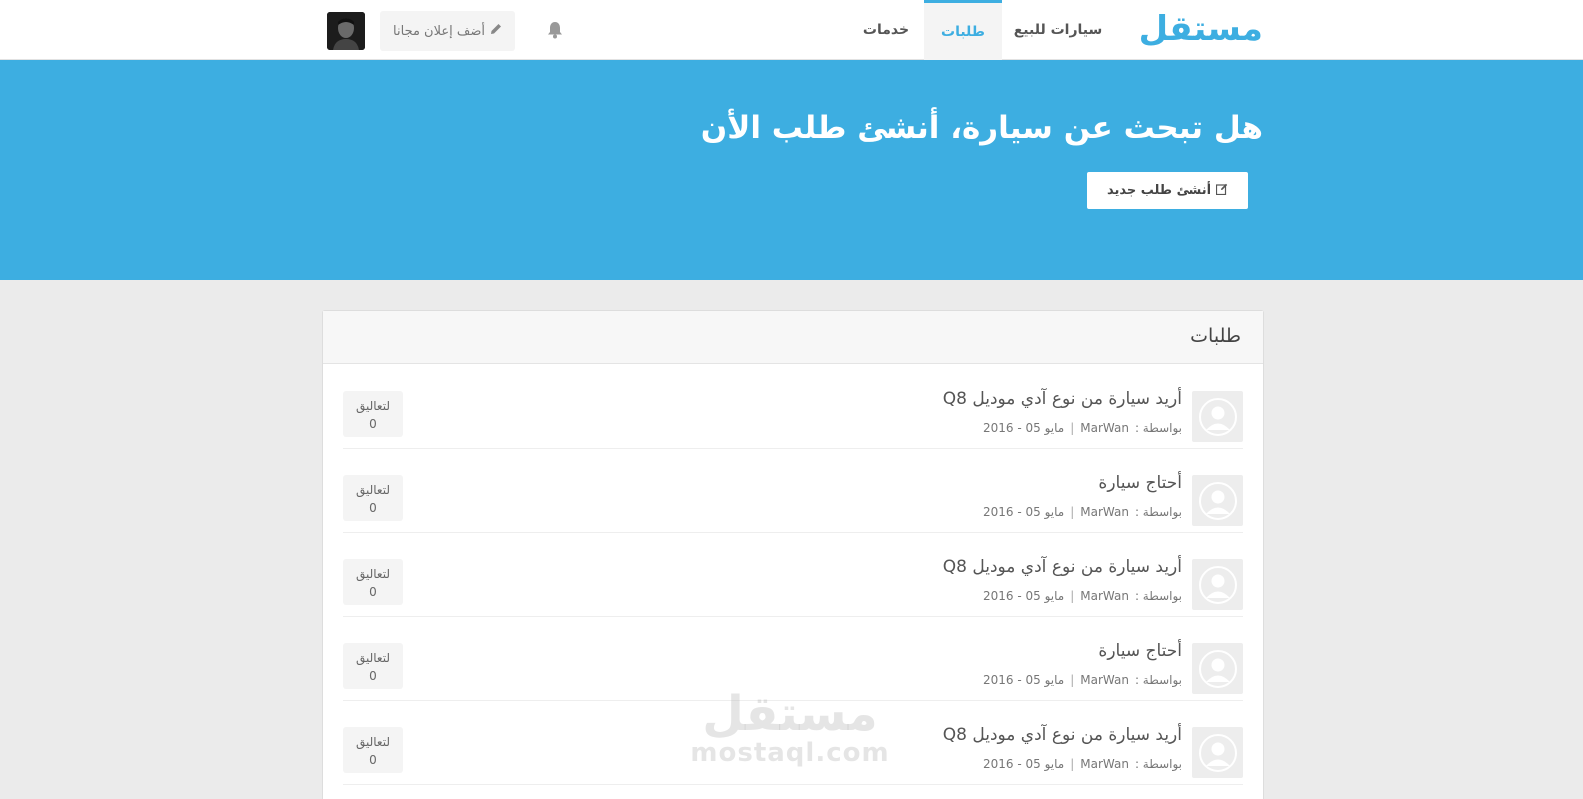  I want to click on panel-title: طلبات, so click(1215, 336).